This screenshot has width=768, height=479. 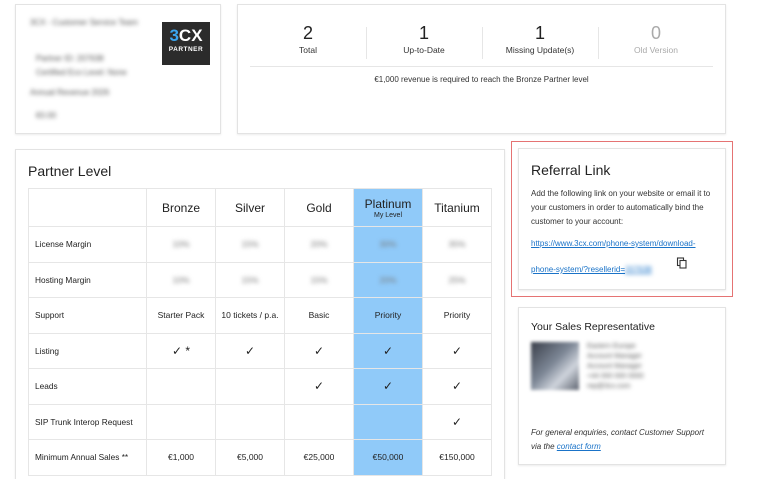 What do you see at coordinates (655, 33) in the screenshot?
I see `stat-value: 0` at bounding box center [655, 33].